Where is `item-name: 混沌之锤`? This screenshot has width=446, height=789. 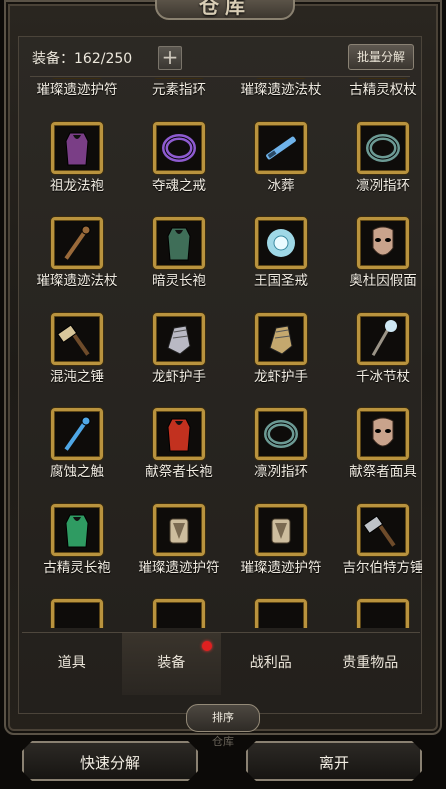 item-name: 混沌之锤 is located at coordinates (77, 376).